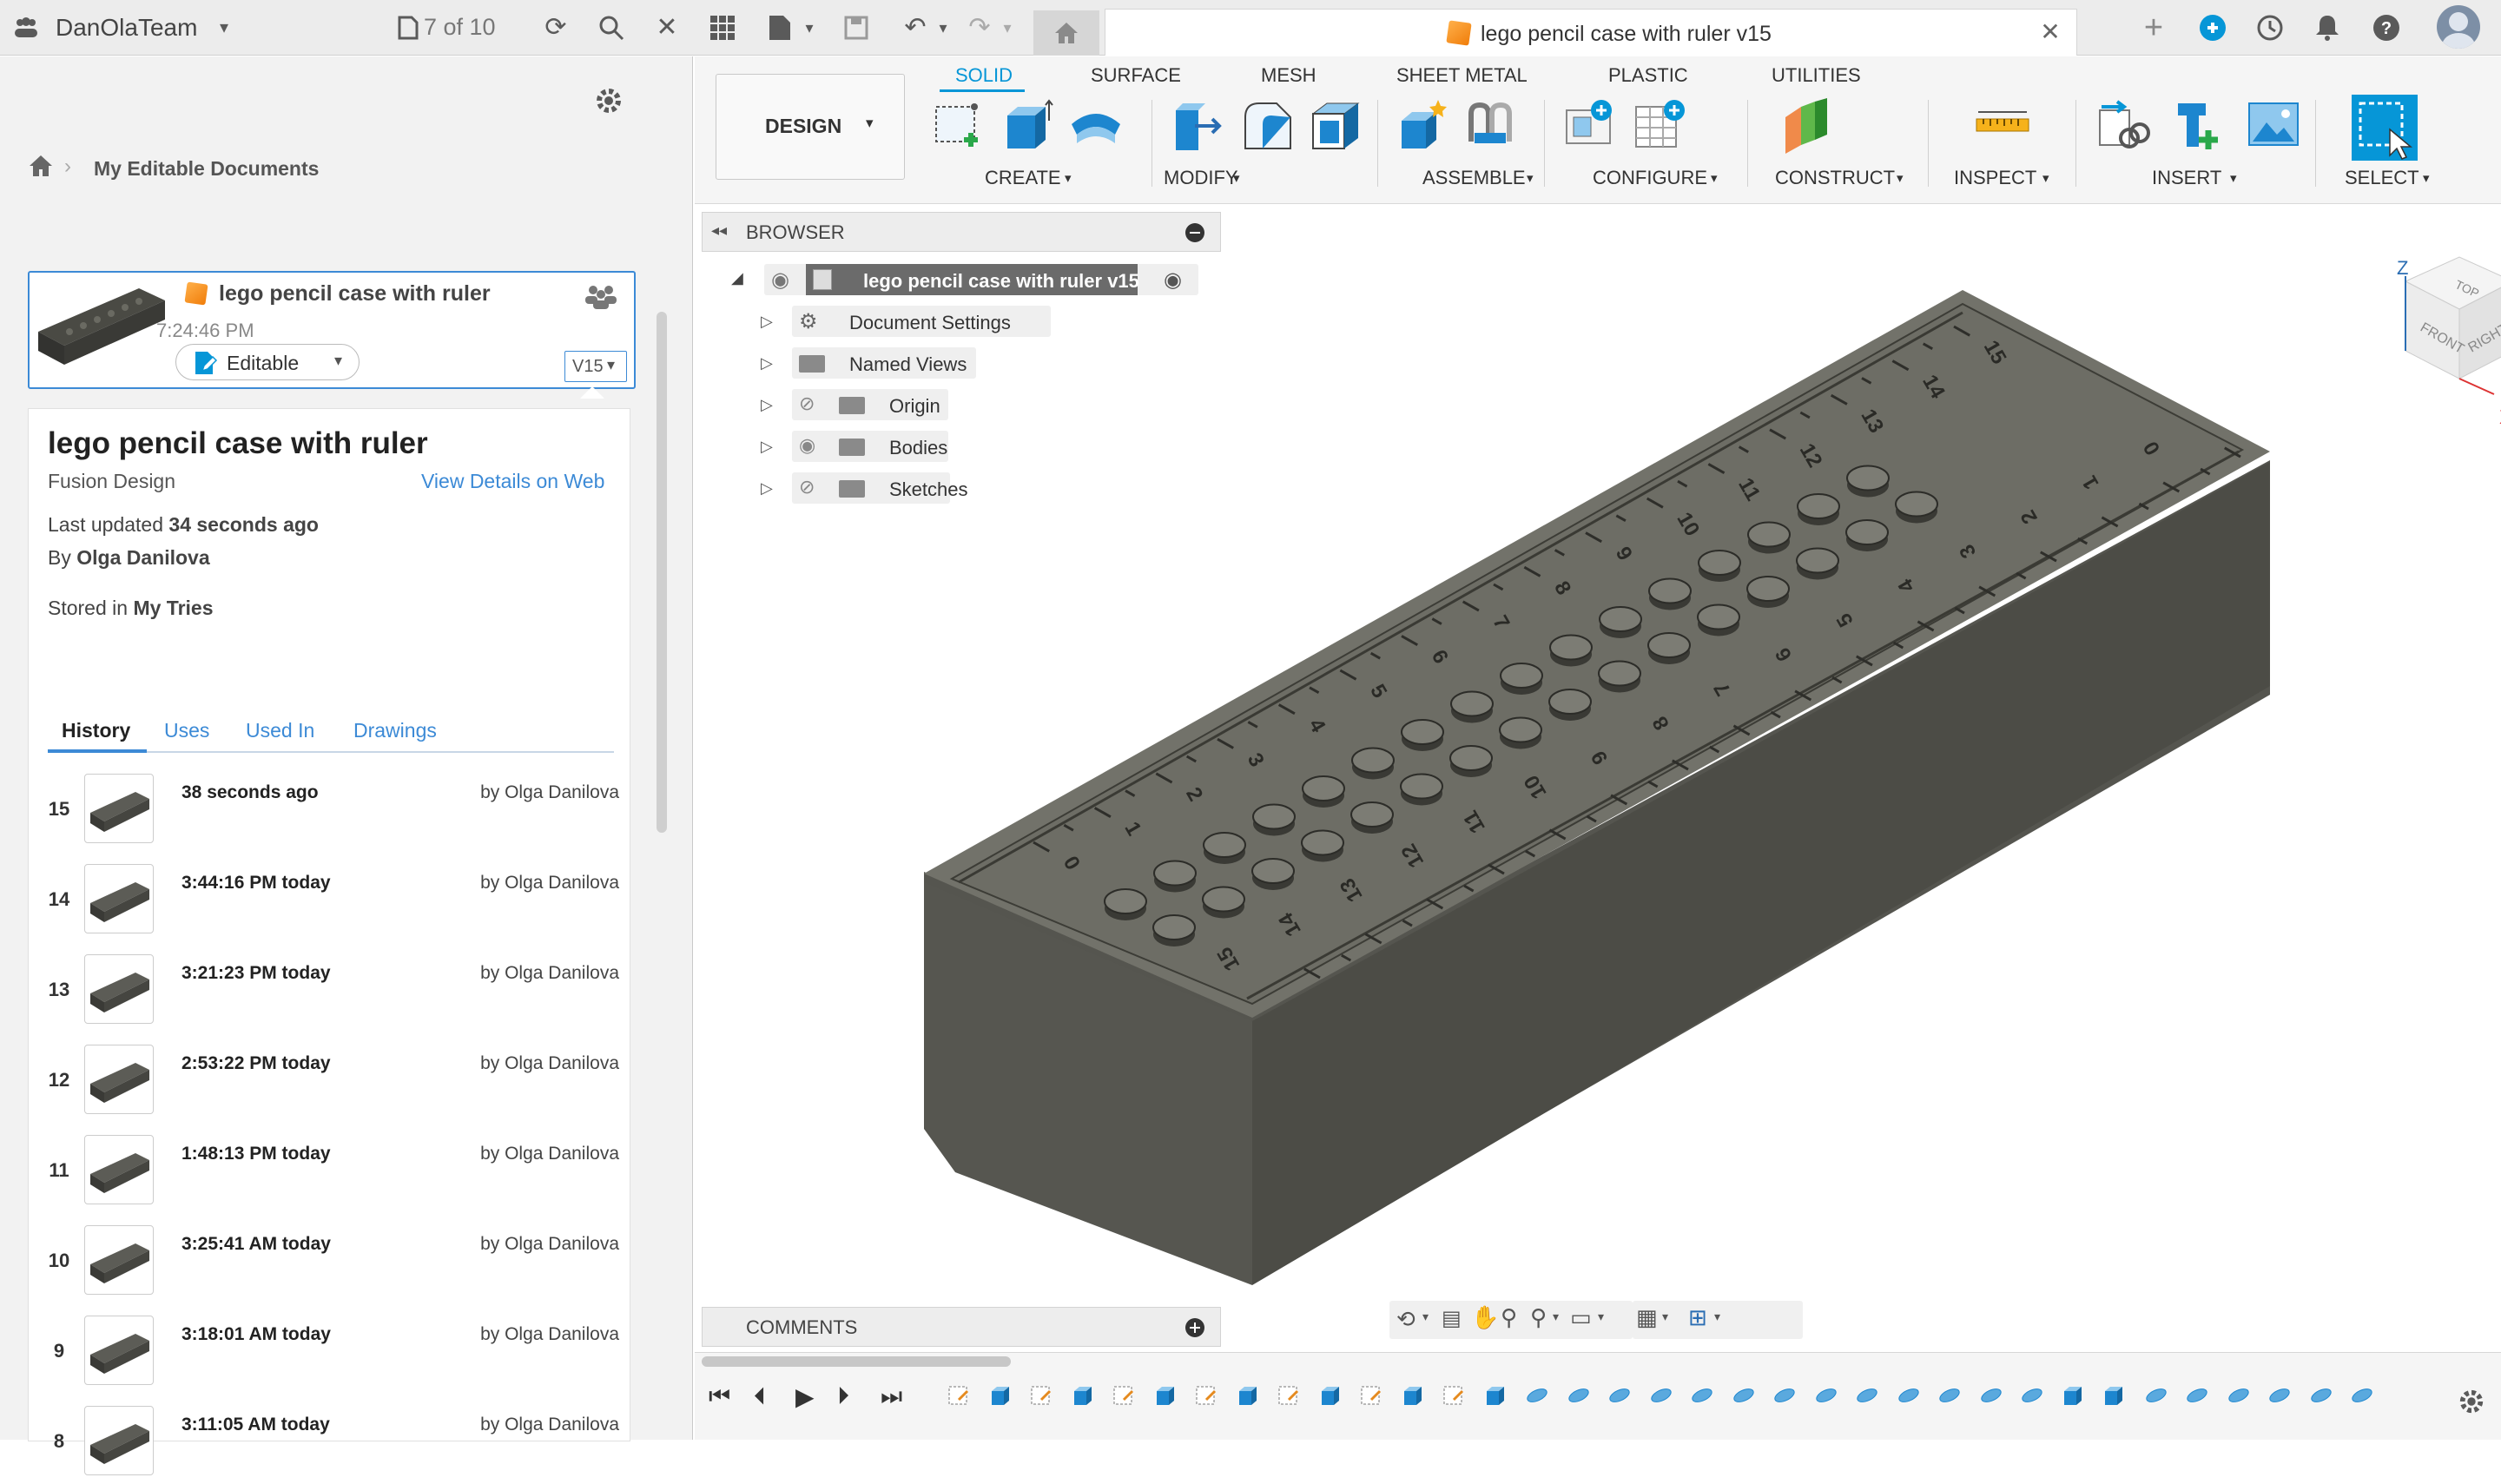 The image size is (2501, 1484). Describe the element at coordinates (332, 1174) in the screenshot. I see `history-row: 111:48:13 PM todayby Olga Danilova` at that location.